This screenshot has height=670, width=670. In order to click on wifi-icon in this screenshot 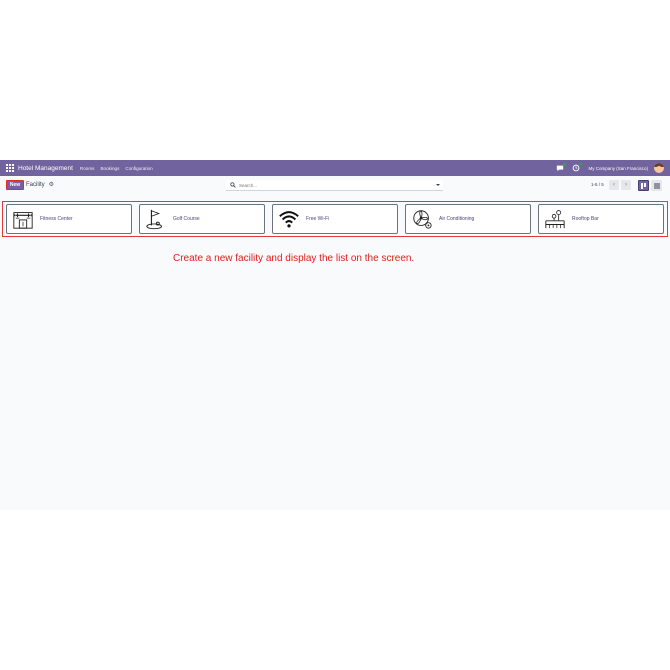, I will do `click(289, 219)`.